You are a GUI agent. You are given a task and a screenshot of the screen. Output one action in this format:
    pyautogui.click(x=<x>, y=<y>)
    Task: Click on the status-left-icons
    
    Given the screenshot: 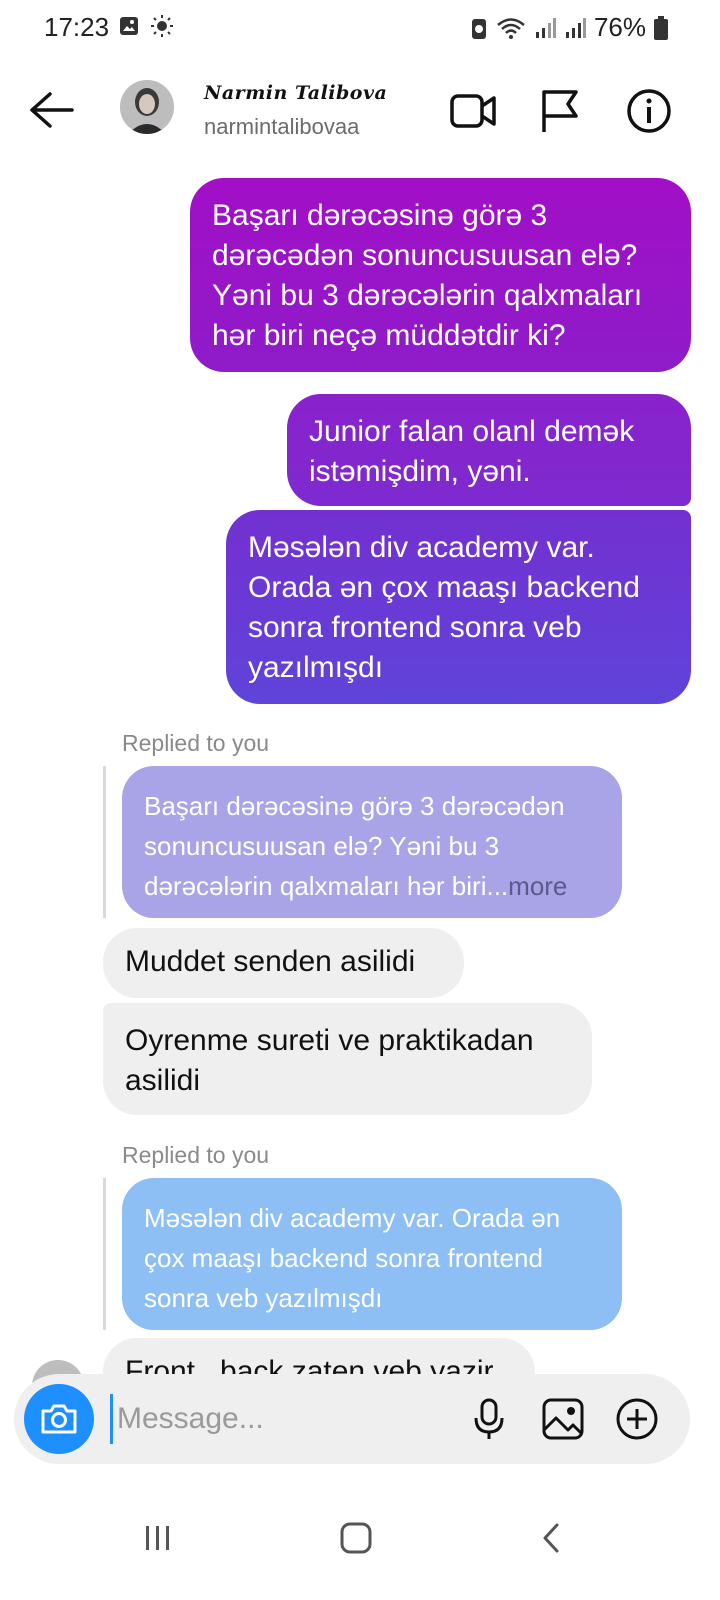 What is the action you would take?
    pyautogui.click(x=146, y=26)
    